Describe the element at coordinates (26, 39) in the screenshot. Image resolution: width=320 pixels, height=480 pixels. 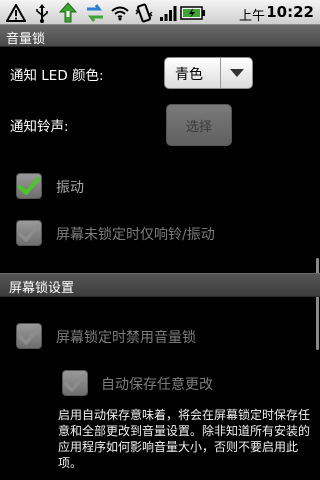
I see `page-title: 音量锁` at that location.